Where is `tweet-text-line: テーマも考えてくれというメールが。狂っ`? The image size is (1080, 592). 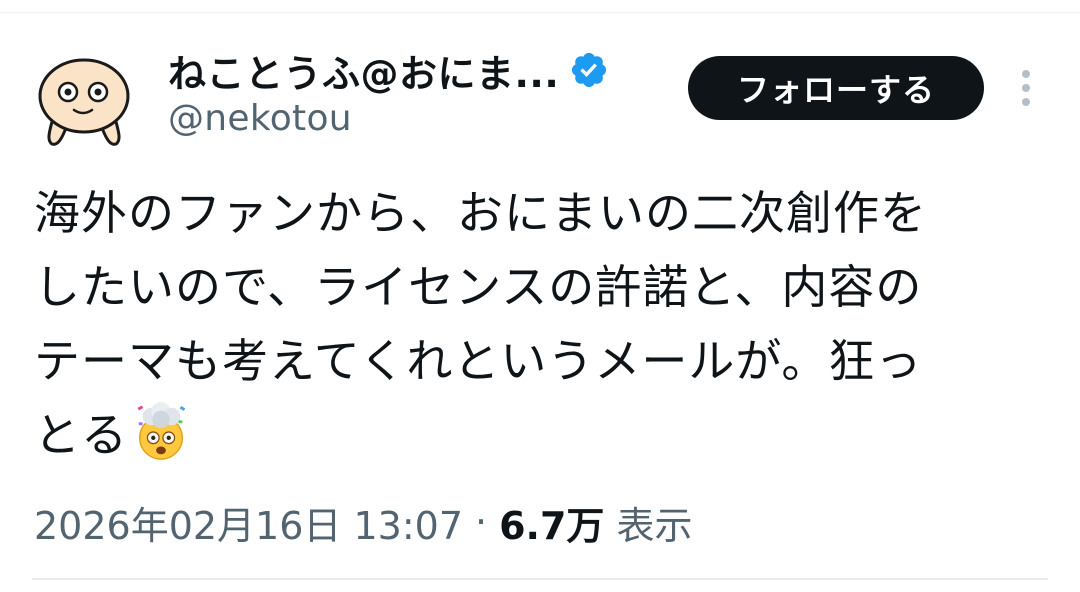
tweet-text-line: テーマも考えてくれというメールが。狂っ is located at coordinates (478, 361).